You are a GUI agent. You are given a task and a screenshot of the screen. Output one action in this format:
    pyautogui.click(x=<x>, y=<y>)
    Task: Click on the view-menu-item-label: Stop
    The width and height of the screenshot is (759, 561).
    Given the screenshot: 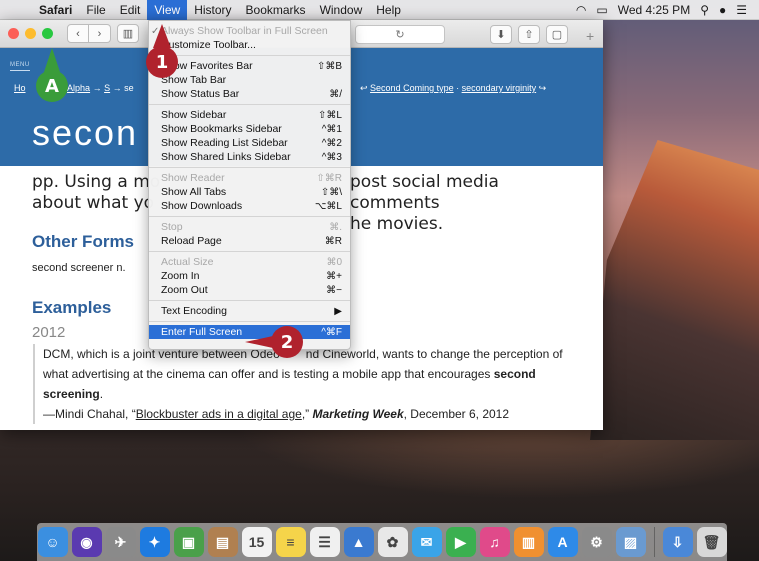 What is the action you would take?
    pyautogui.click(x=172, y=227)
    